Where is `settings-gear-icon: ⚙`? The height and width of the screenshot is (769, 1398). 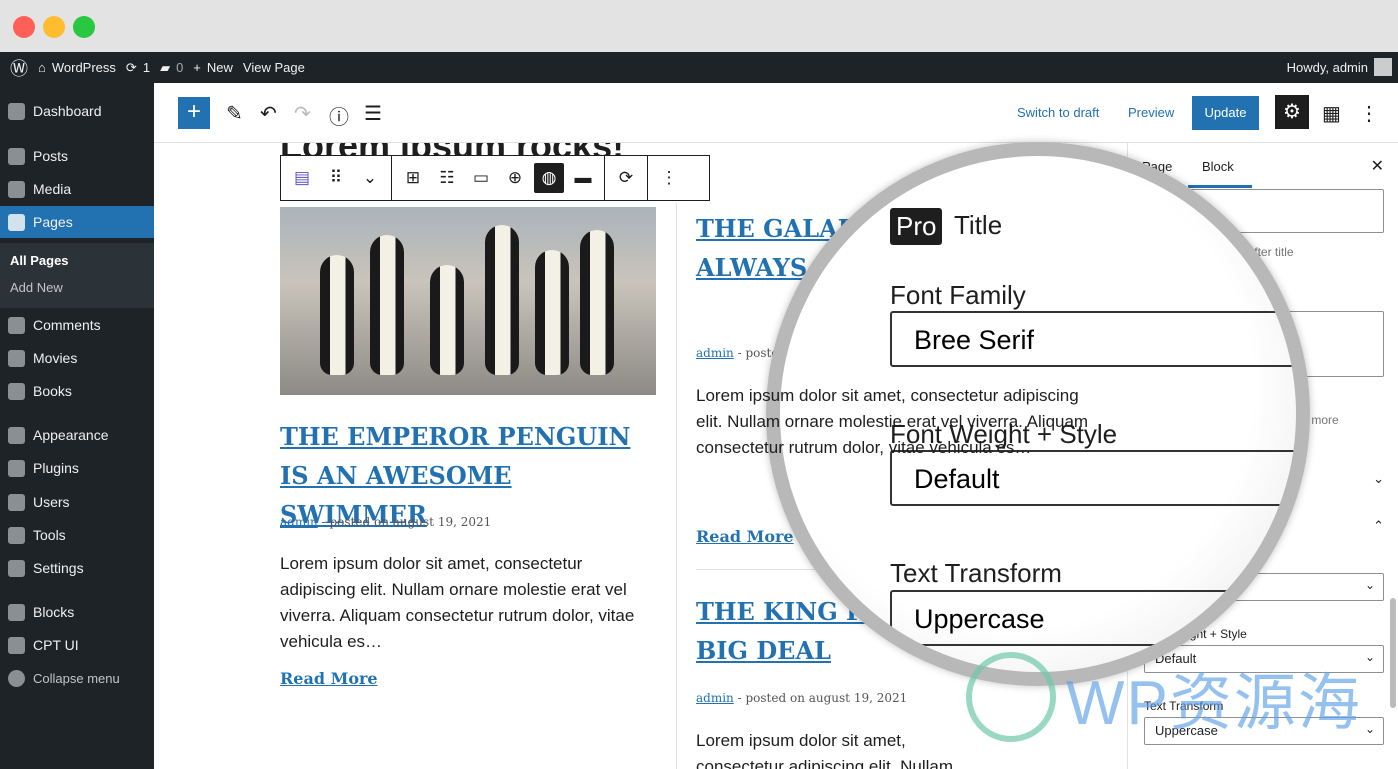
settings-gear-icon: ⚙ is located at coordinates (1292, 112).